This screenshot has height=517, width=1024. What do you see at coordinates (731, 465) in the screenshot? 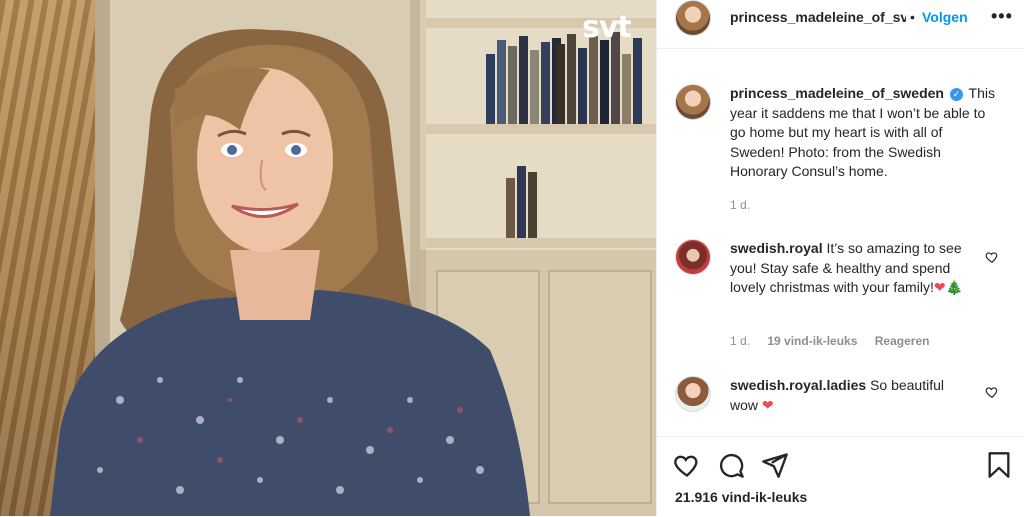
I see `comment-icon` at bounding box center [731, 465].